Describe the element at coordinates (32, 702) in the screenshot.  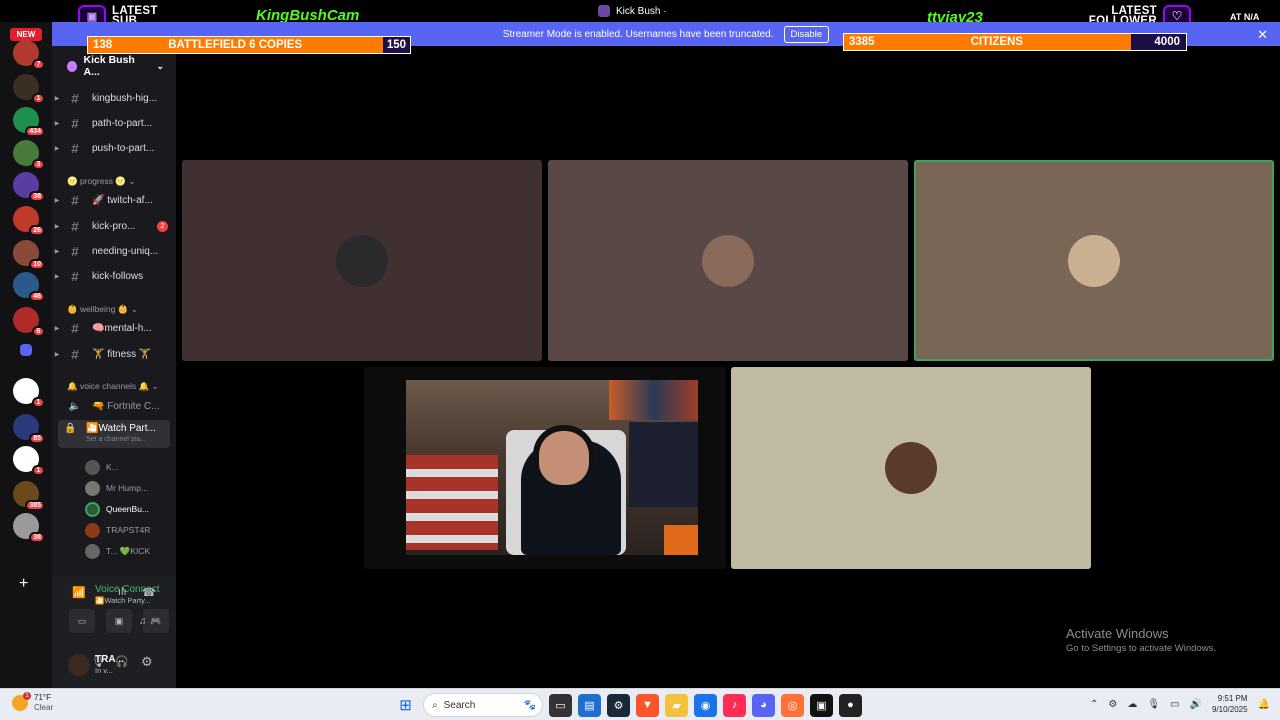
I see `weather-widget: 1 71°F Clear` at that location.